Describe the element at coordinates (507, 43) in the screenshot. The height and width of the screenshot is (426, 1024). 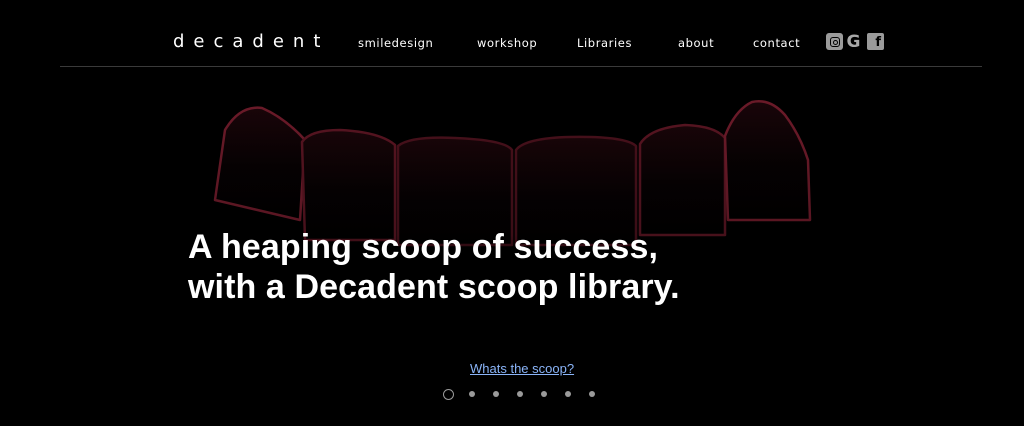
I see `nav-item-workshop: workshop` at that location.